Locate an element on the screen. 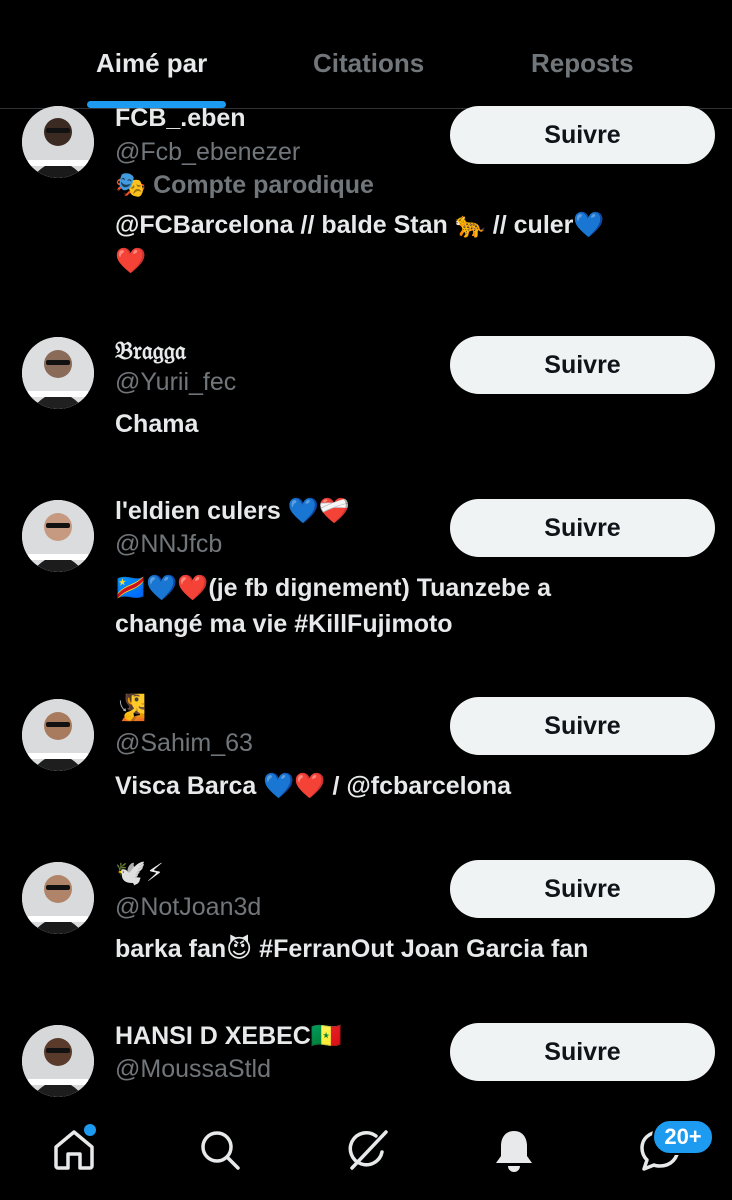 This screenshot has height=1200, width=732. bio-line: 🇨🇩💙❤️(je fb dignement) Tuanzebe a is located at coordinates (333, 588).